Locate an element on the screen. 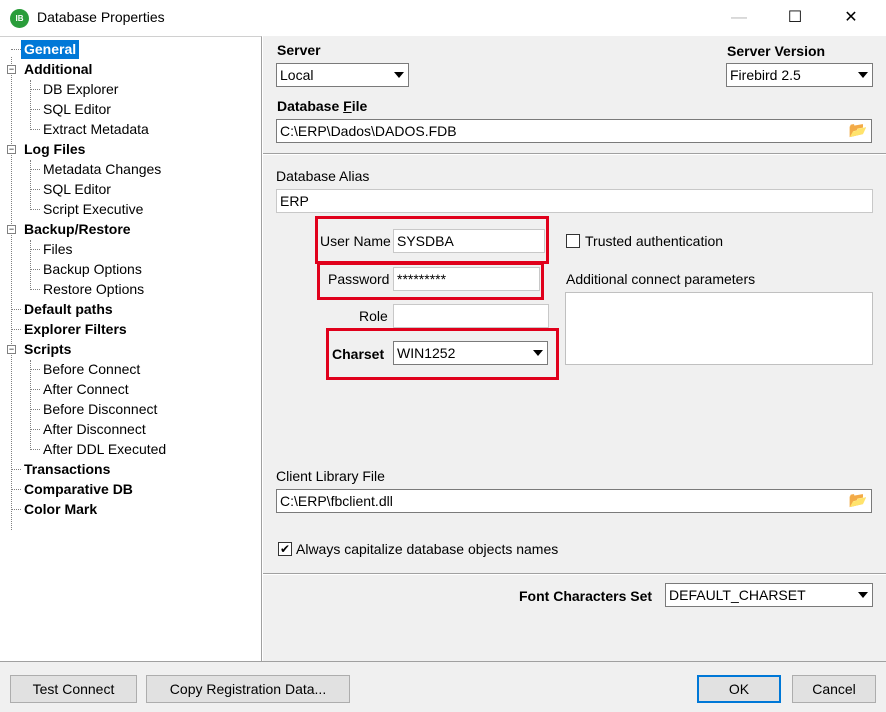  tree-item-log-sql-editor: SQL Editor is located at coordinates (77, 189).